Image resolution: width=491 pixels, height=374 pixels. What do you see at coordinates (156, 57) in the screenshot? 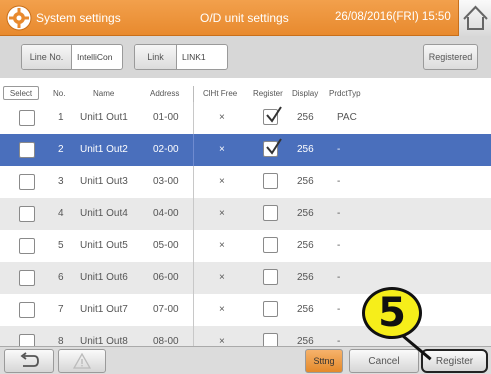
I see `link-label: Link` at bounding box center [156, 57].